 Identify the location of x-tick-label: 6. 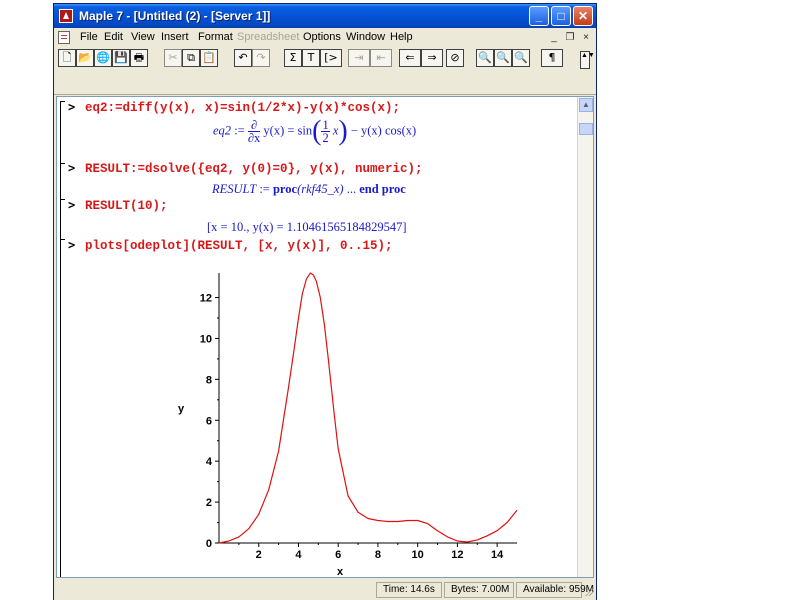
(338, 555).